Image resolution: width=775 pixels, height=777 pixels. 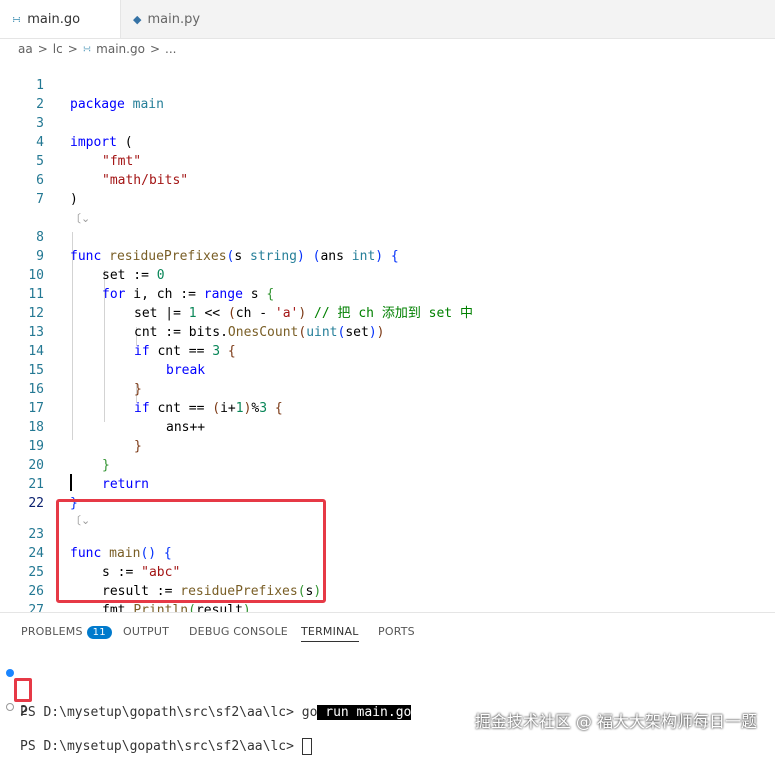 I want to click on editor-tab-bar: ∺ main.go ◆ main.py, so click(x=387, y=19).